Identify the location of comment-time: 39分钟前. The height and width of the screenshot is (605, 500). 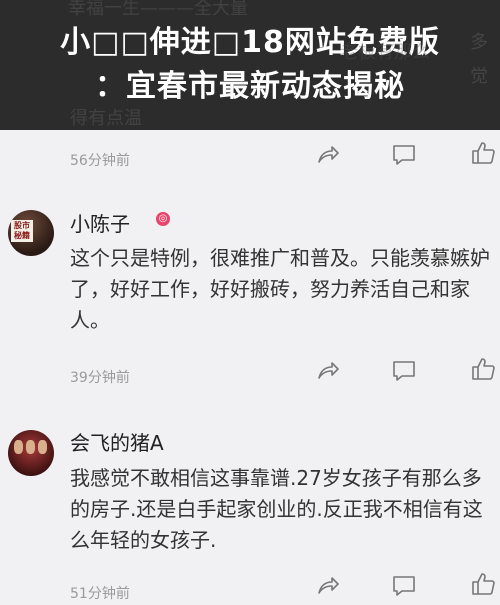
(100, 378).